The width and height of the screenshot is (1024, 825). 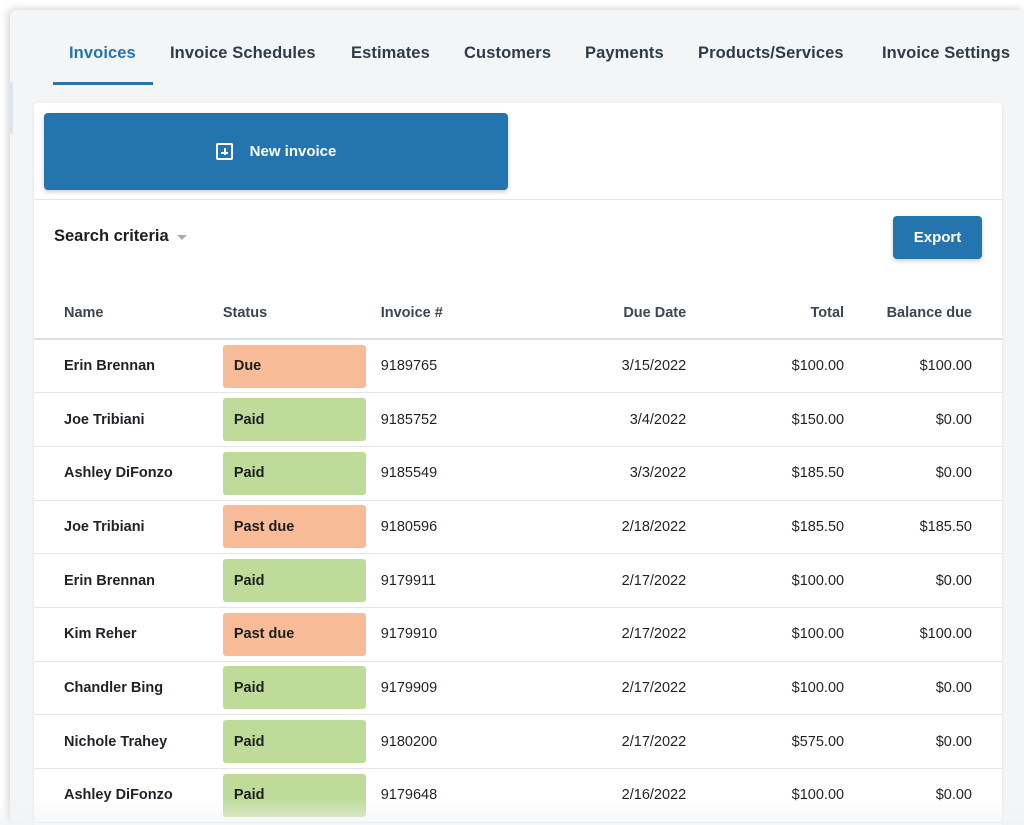 What do you see at coordinates (450, 741) in the screenshot?
I see `cell-invoice-number: 9180200` at bounding box center [450, 741].